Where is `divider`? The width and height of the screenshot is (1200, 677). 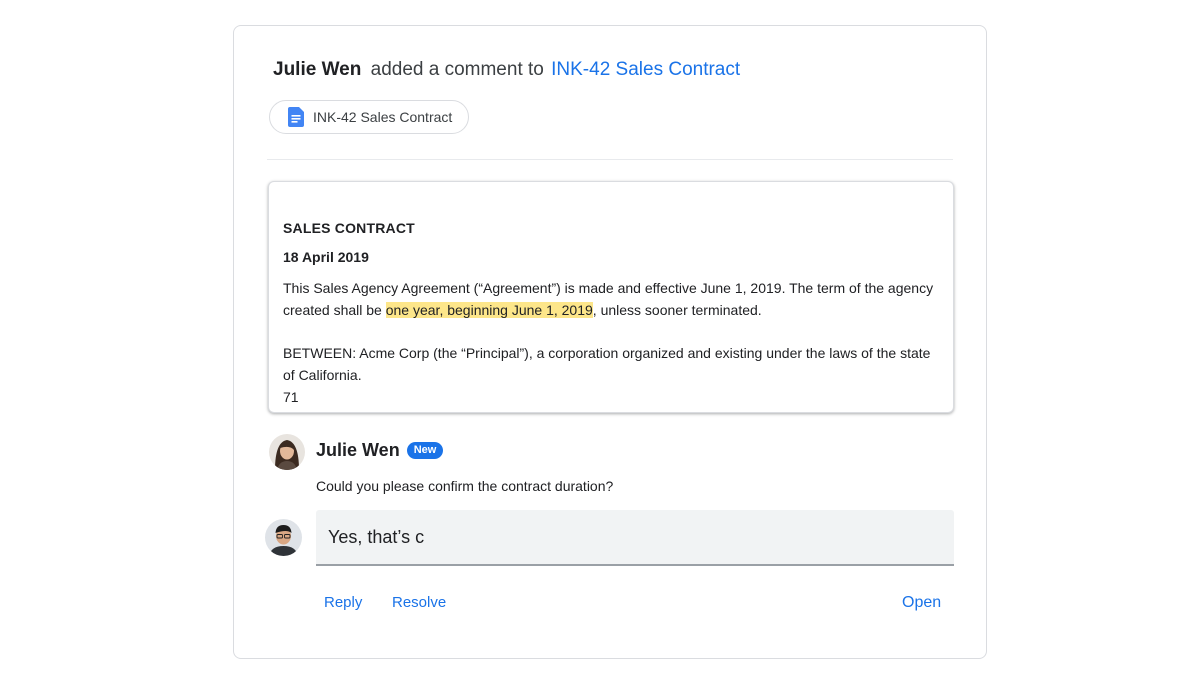 divider is located at coordinates (610, 159).